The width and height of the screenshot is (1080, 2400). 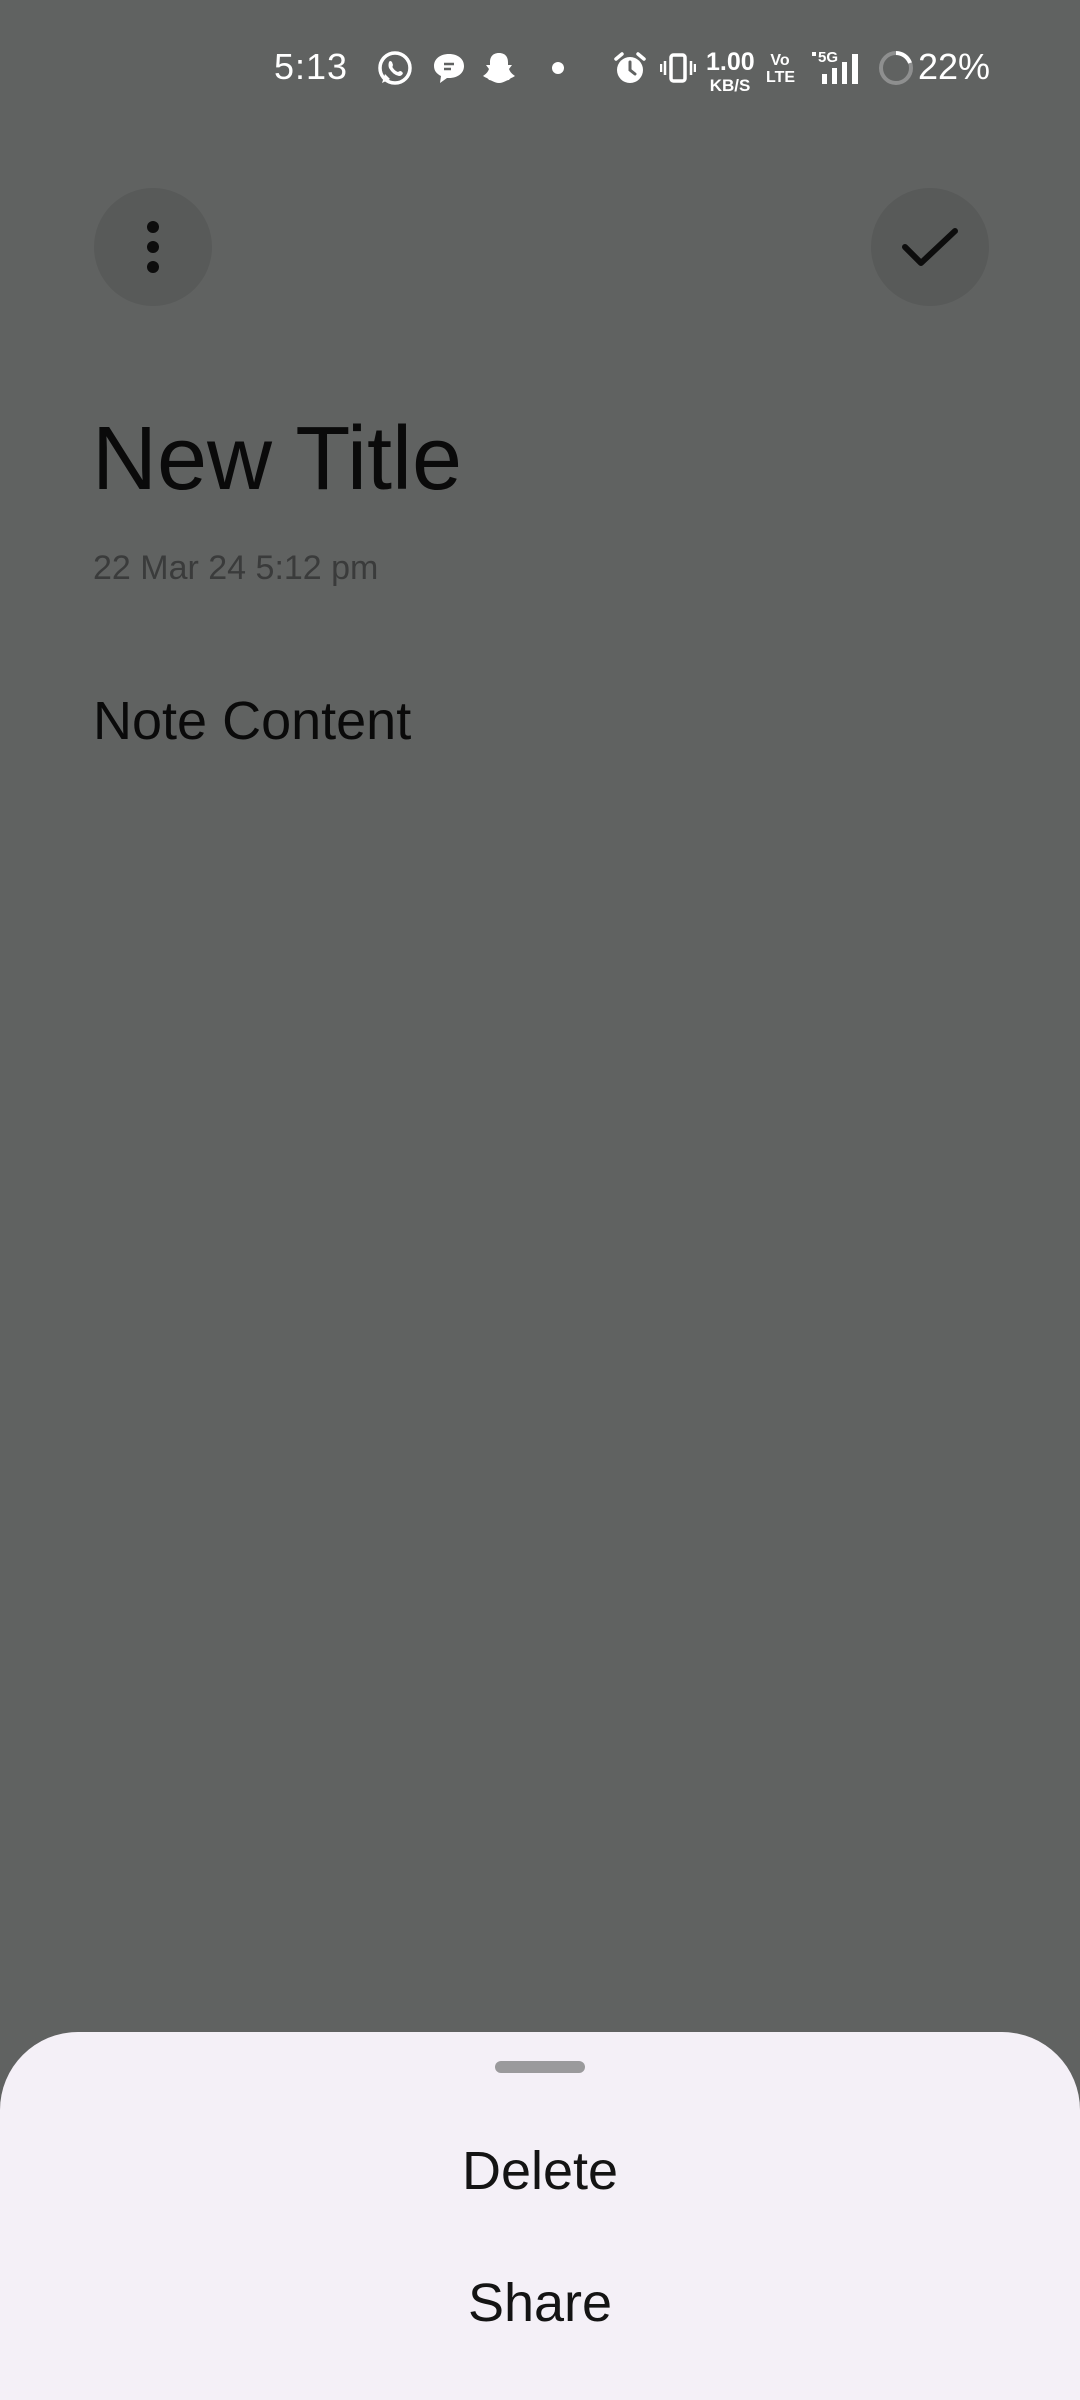 I want to click on chat-bubble-icon, so click(x=449, y=68).